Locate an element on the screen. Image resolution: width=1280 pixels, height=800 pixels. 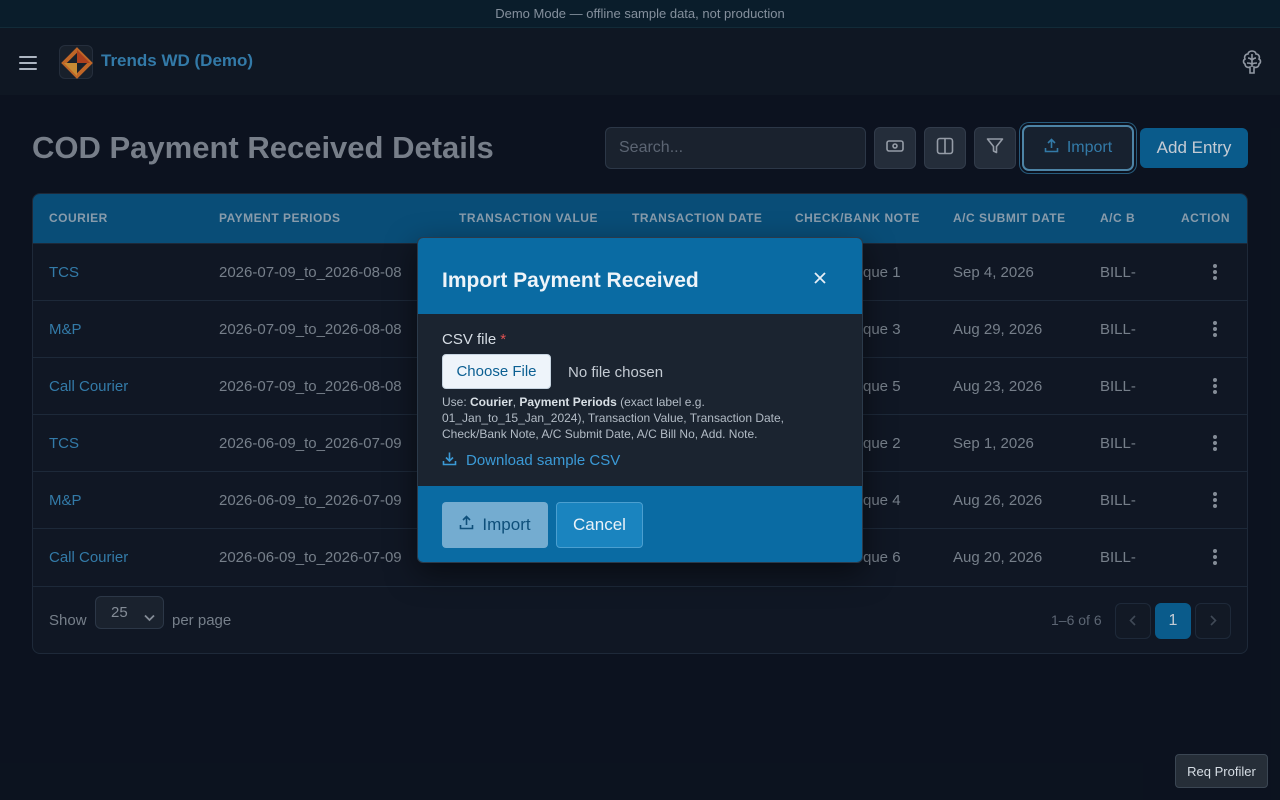
hint-payment-periods: Payment Periods is located at coordinates (568, 402).